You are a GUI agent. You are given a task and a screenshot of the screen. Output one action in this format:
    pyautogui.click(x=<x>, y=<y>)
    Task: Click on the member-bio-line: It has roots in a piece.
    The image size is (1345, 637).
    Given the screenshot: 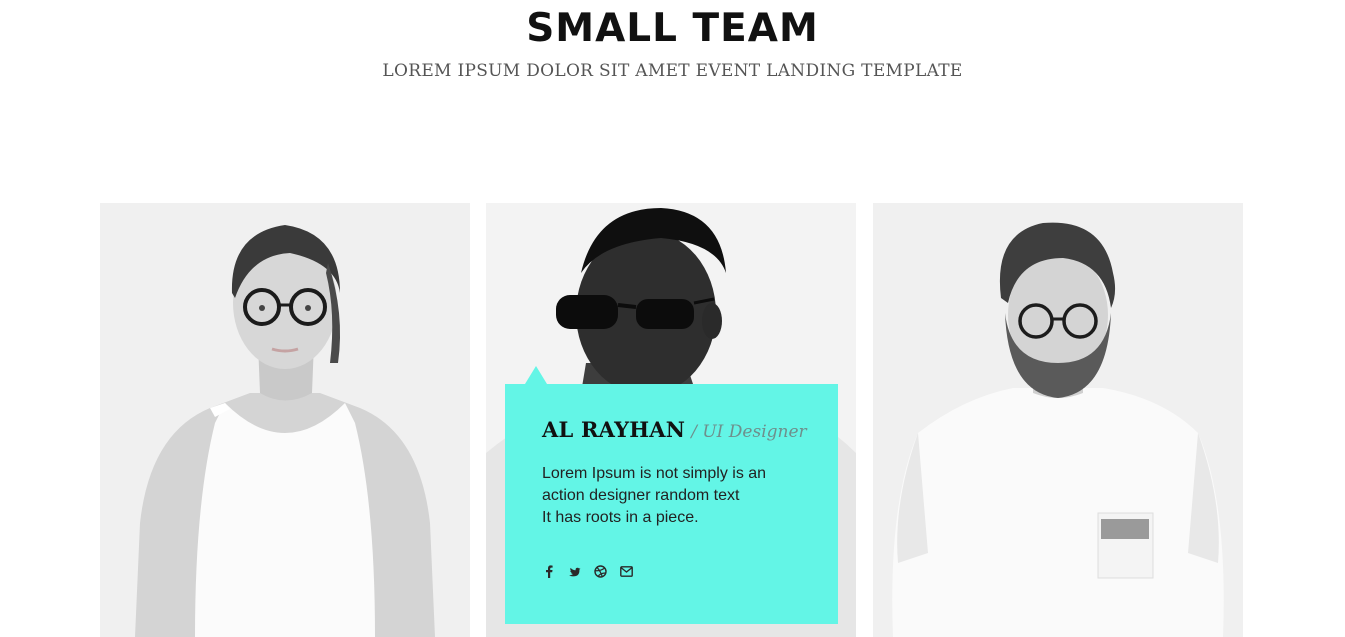 What is the action you would take?
    pyautogui.click(x=620, y=517)
    